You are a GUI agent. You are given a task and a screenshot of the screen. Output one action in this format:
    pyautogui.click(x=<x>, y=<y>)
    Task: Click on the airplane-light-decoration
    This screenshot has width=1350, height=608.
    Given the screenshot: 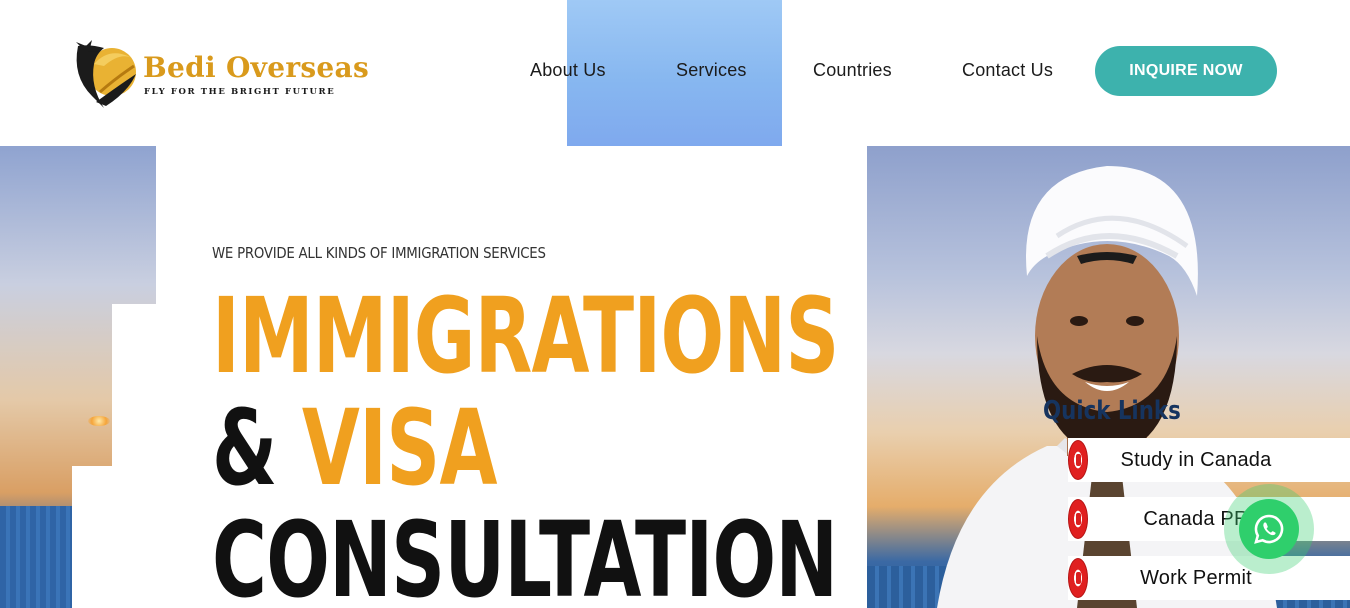 What is the action you would take?
    pyautogui.click(x=99, y=421)
    